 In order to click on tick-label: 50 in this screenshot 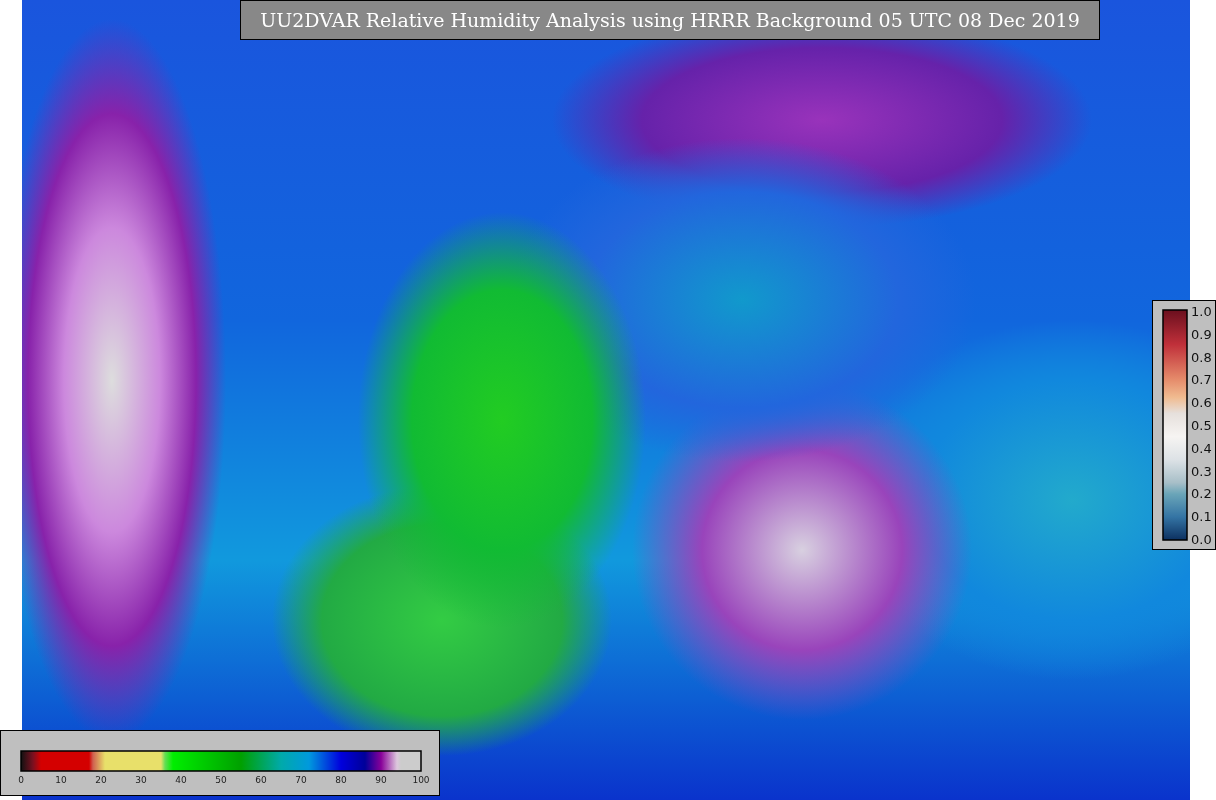, I will do `click(221, 780)`.